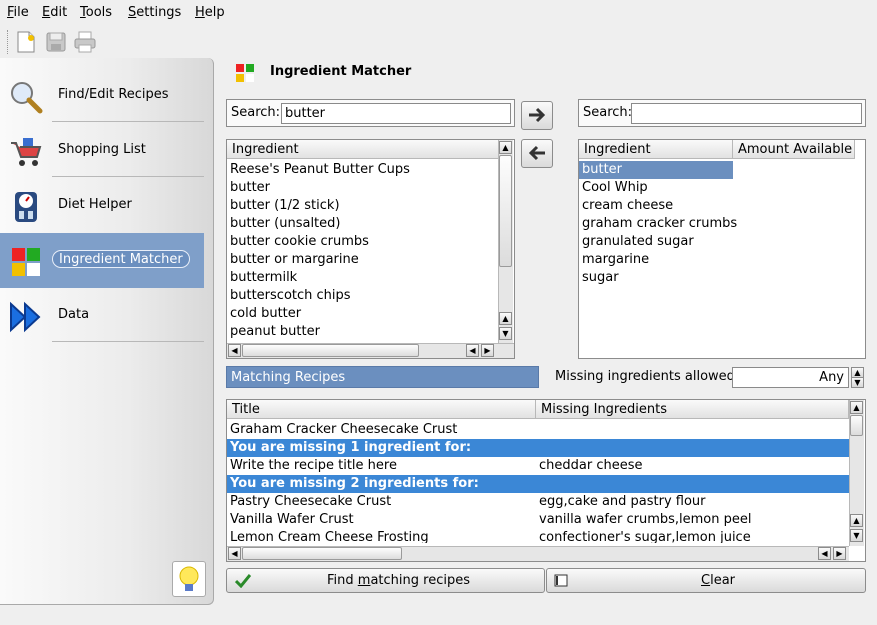 Image resolution: width=877 pixels, height=625 pixels. I want to click on ingredient-search-input: butter, so click(396, 113).